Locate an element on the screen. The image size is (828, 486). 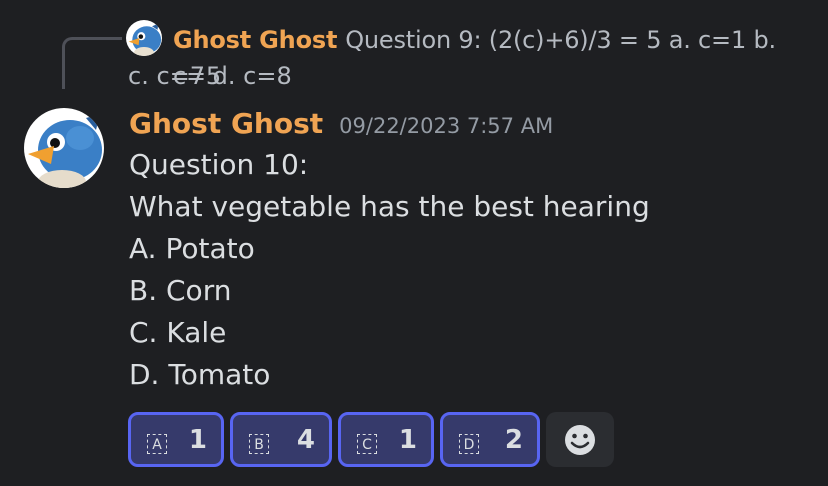
message-header: Ghost Ghost 09/22/2023 7:57 AM is located at coordinates (341, 124).